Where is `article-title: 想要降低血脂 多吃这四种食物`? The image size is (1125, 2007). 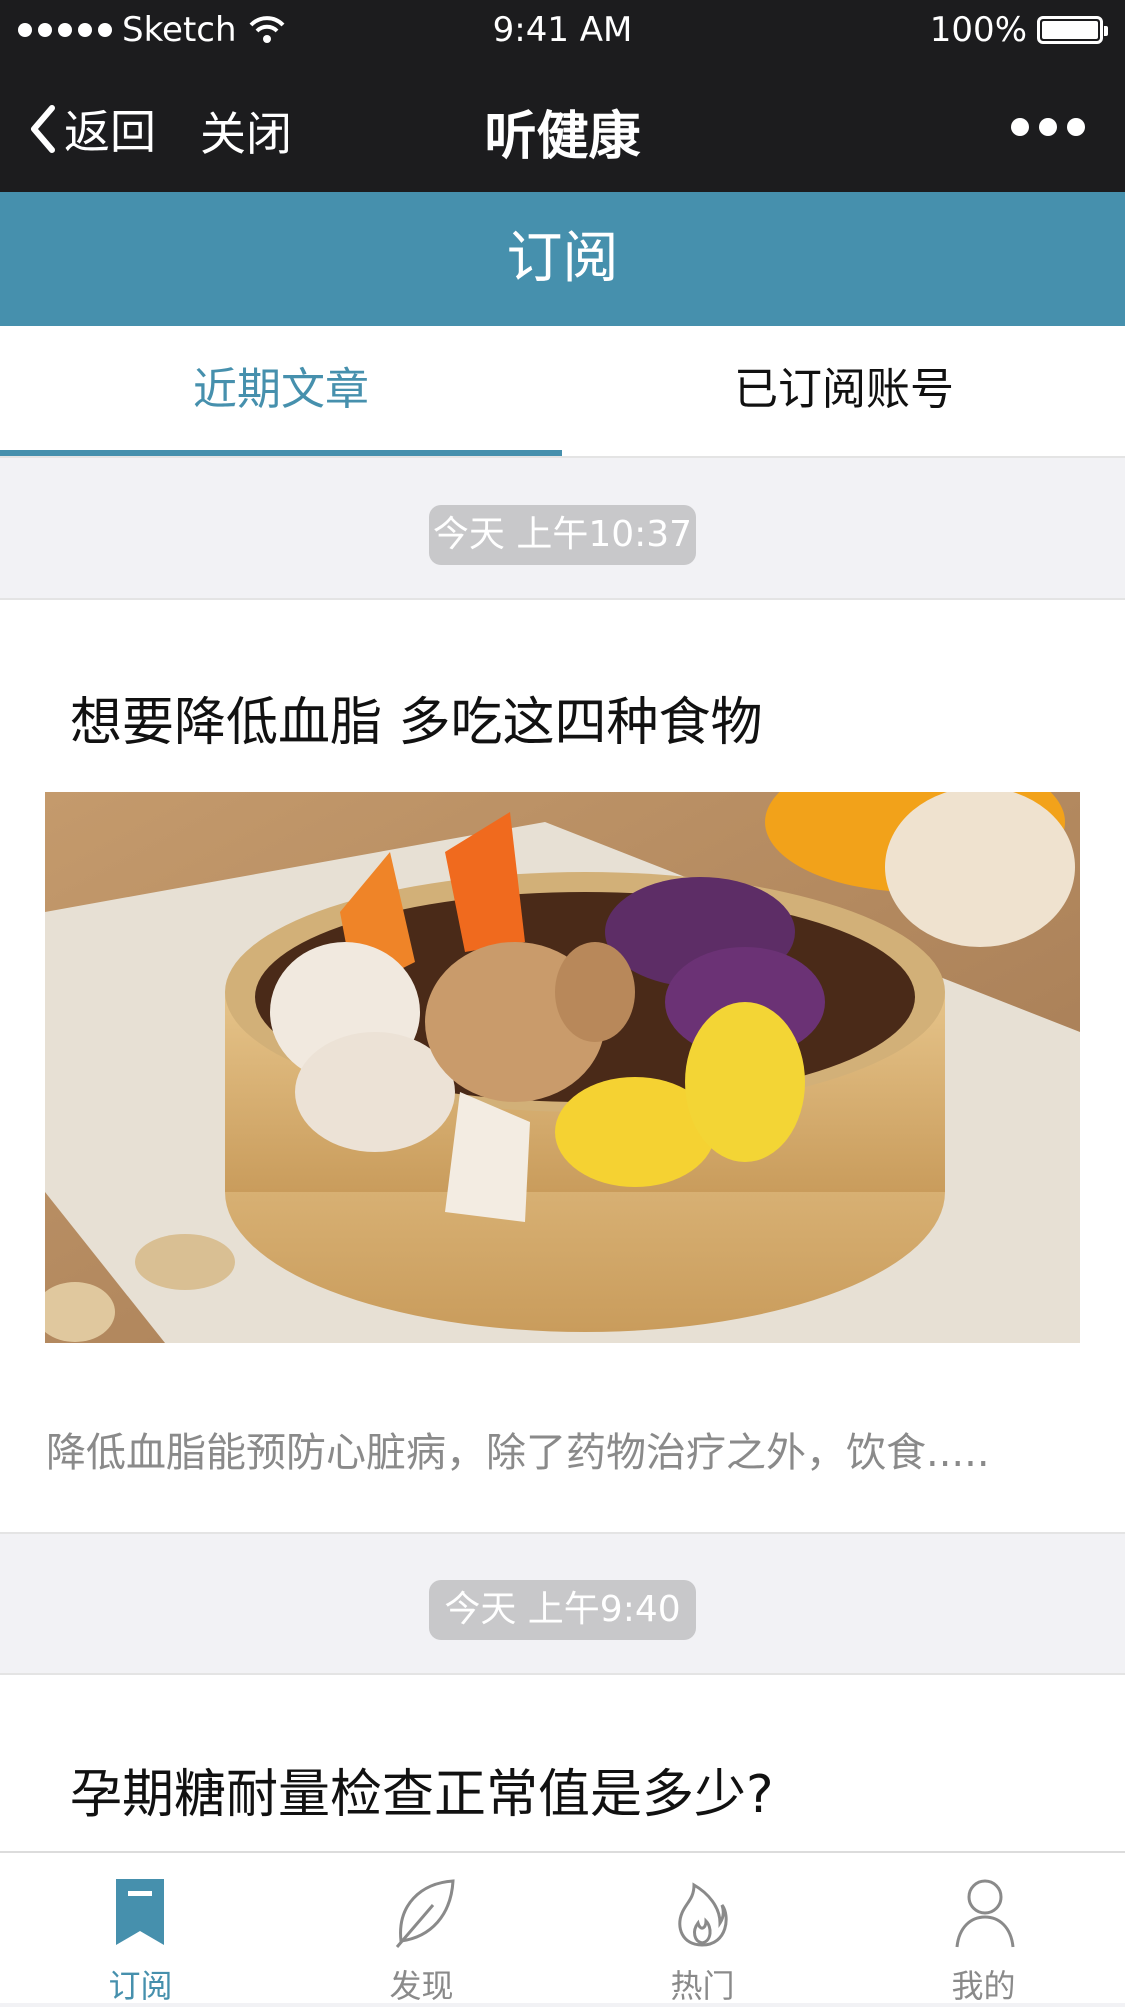 article-title: 想要降低血脂 多吃这四种食物 is located at coordinates (416, 717).